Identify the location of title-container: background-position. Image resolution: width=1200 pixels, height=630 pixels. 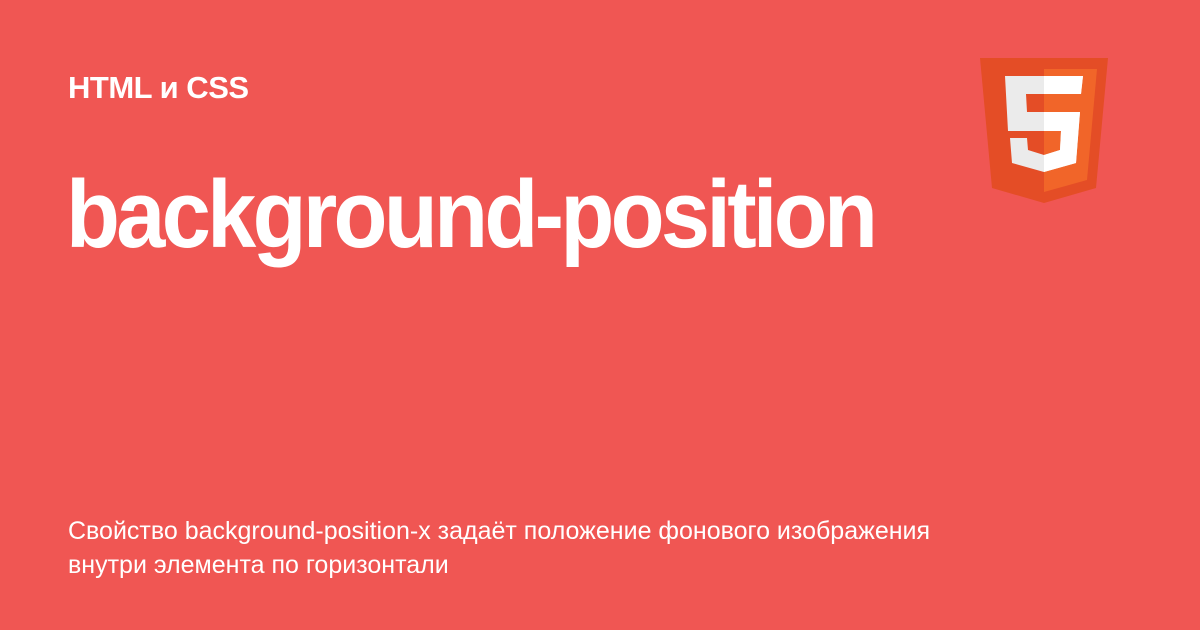
(477, 215).